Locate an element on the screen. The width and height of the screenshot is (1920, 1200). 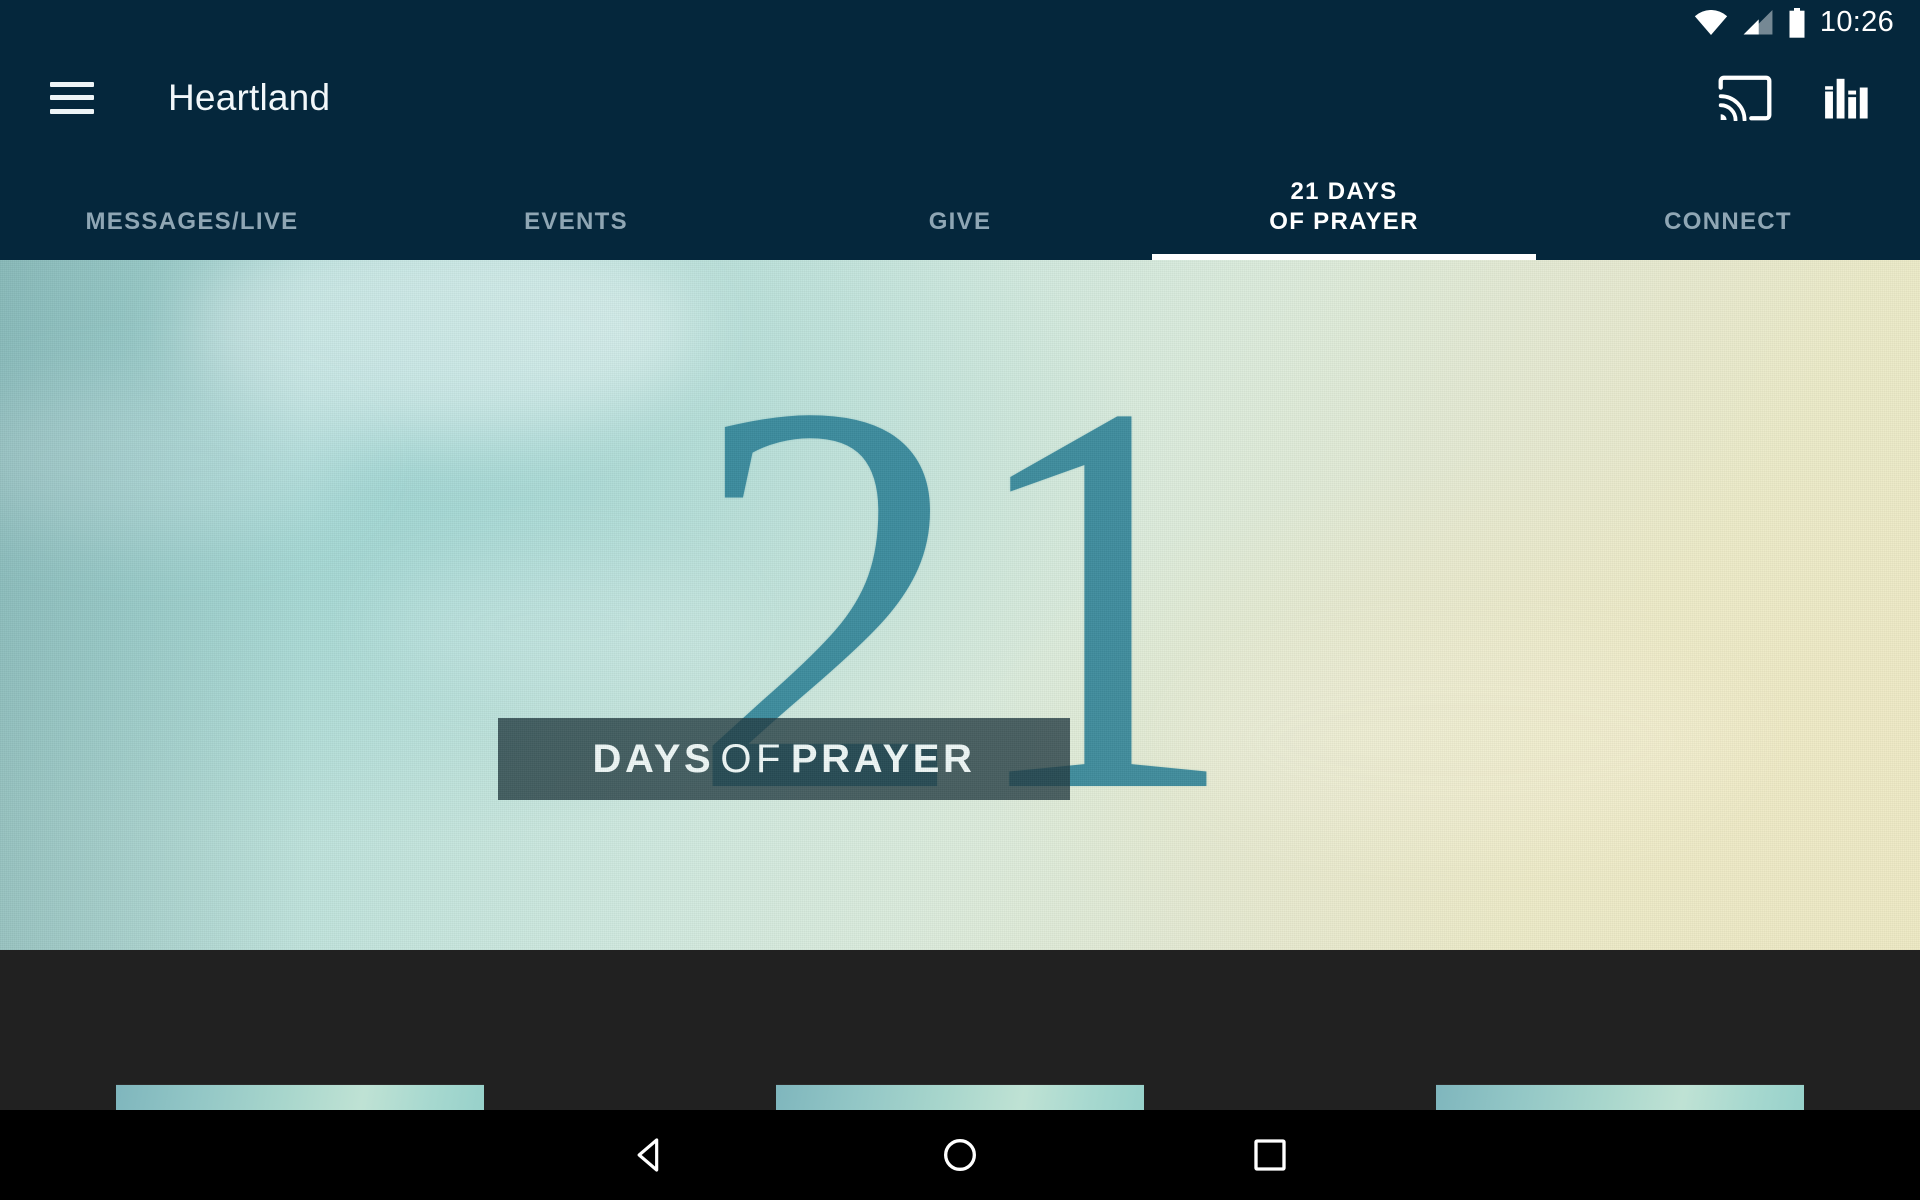
tab-events: EVENTS is located at coordinates (576, 205).